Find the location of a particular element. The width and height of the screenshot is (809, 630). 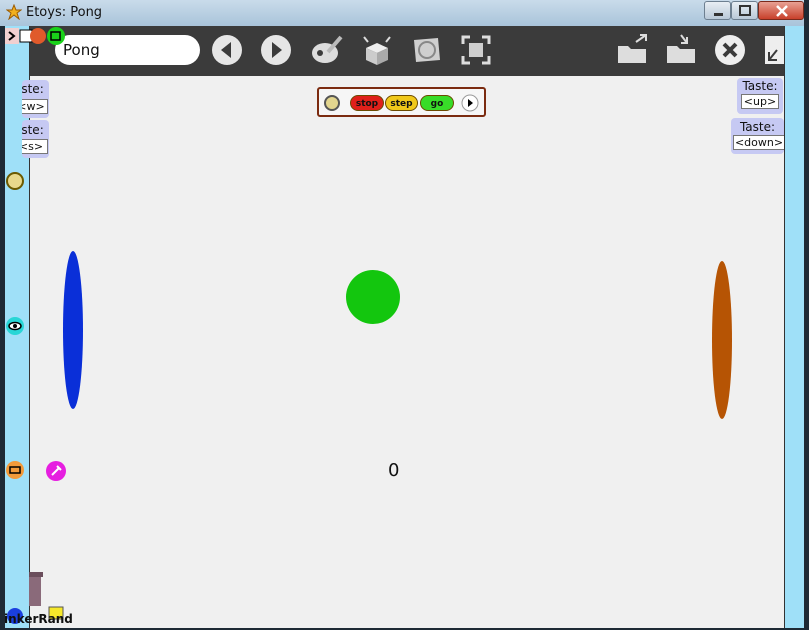

save-project-icon is located at coordinates (682, 50).